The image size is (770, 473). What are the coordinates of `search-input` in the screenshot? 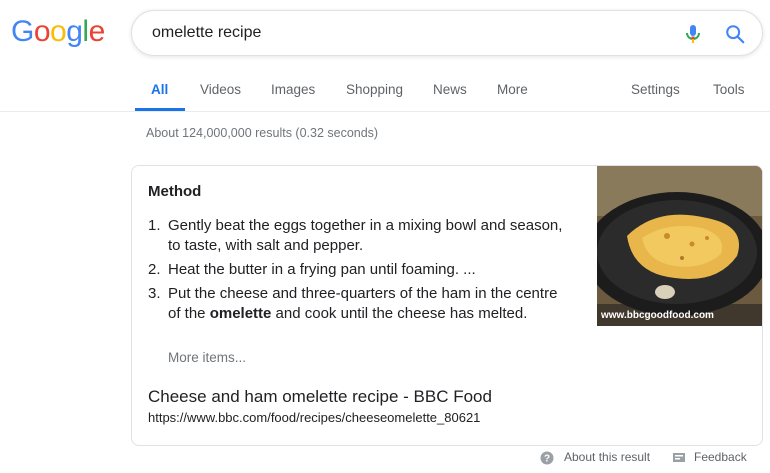 It's located at (402, 33).